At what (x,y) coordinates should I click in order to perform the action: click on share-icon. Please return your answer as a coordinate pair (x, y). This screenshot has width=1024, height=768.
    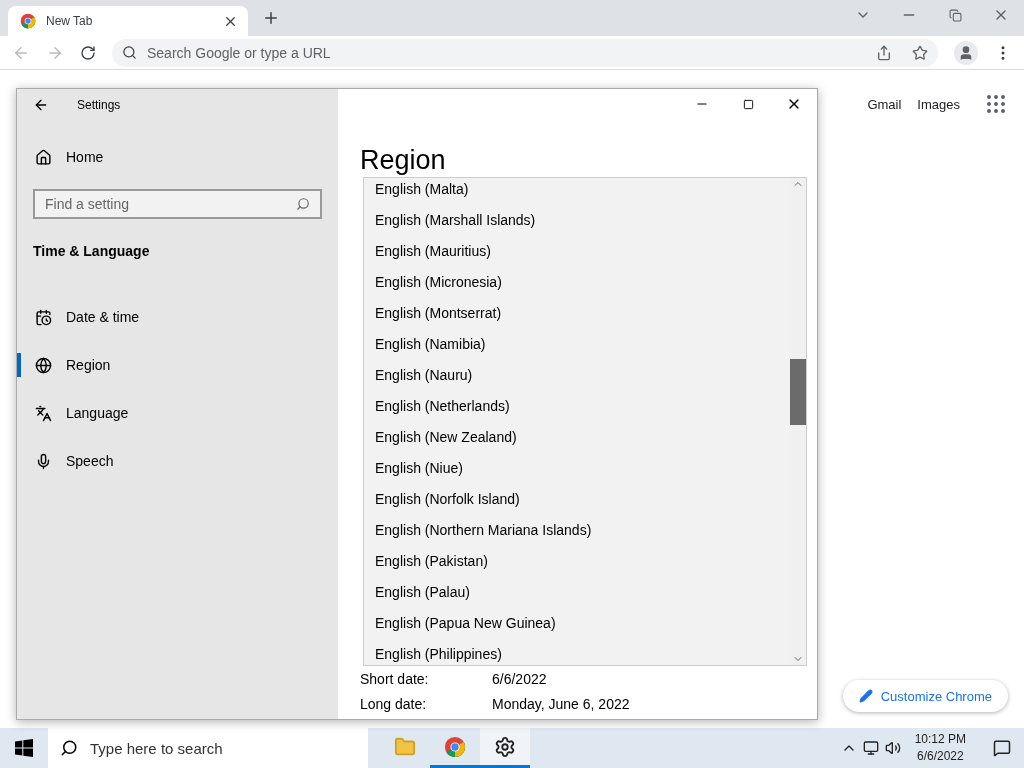
    Looking at the image, I should click on (884, 52).